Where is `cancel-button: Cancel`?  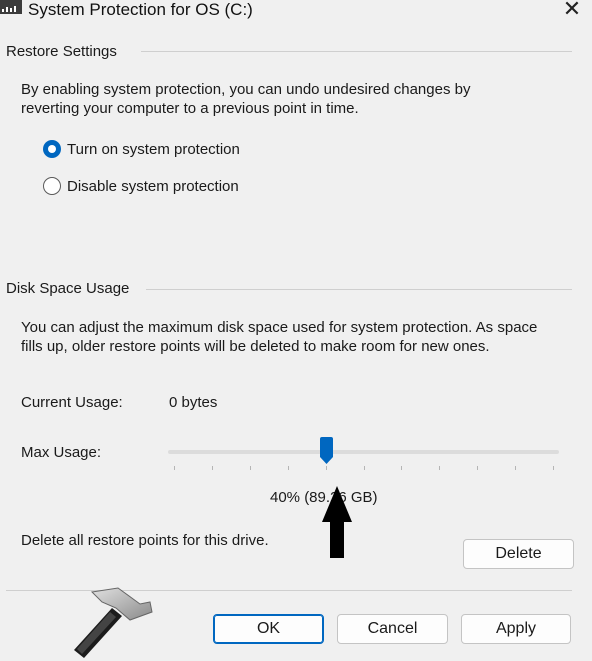
cancel-button: Cancel is located at coordinates (392, 629).